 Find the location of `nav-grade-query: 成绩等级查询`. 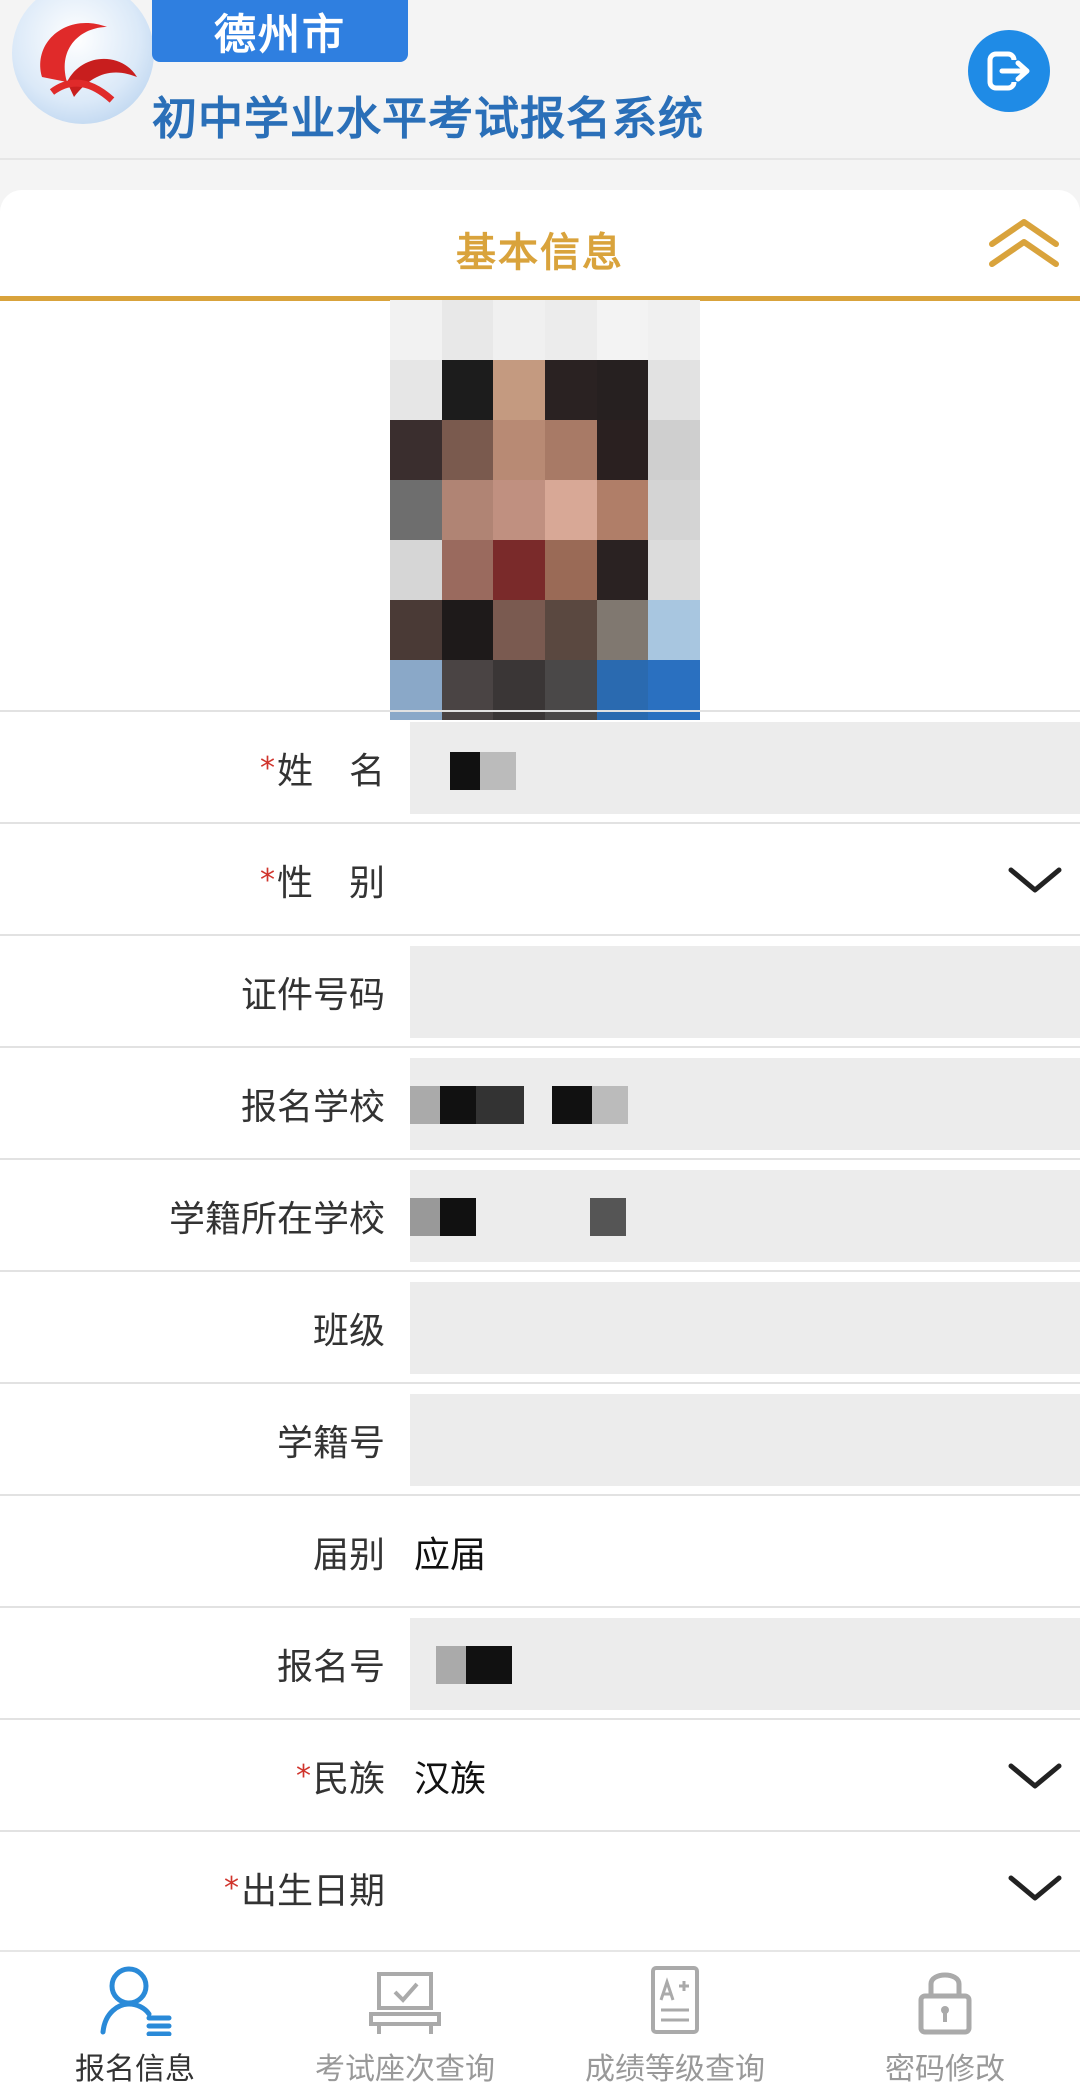

nav-grade-query: 成绩等级查询 is located at coordinates (675, 2020).